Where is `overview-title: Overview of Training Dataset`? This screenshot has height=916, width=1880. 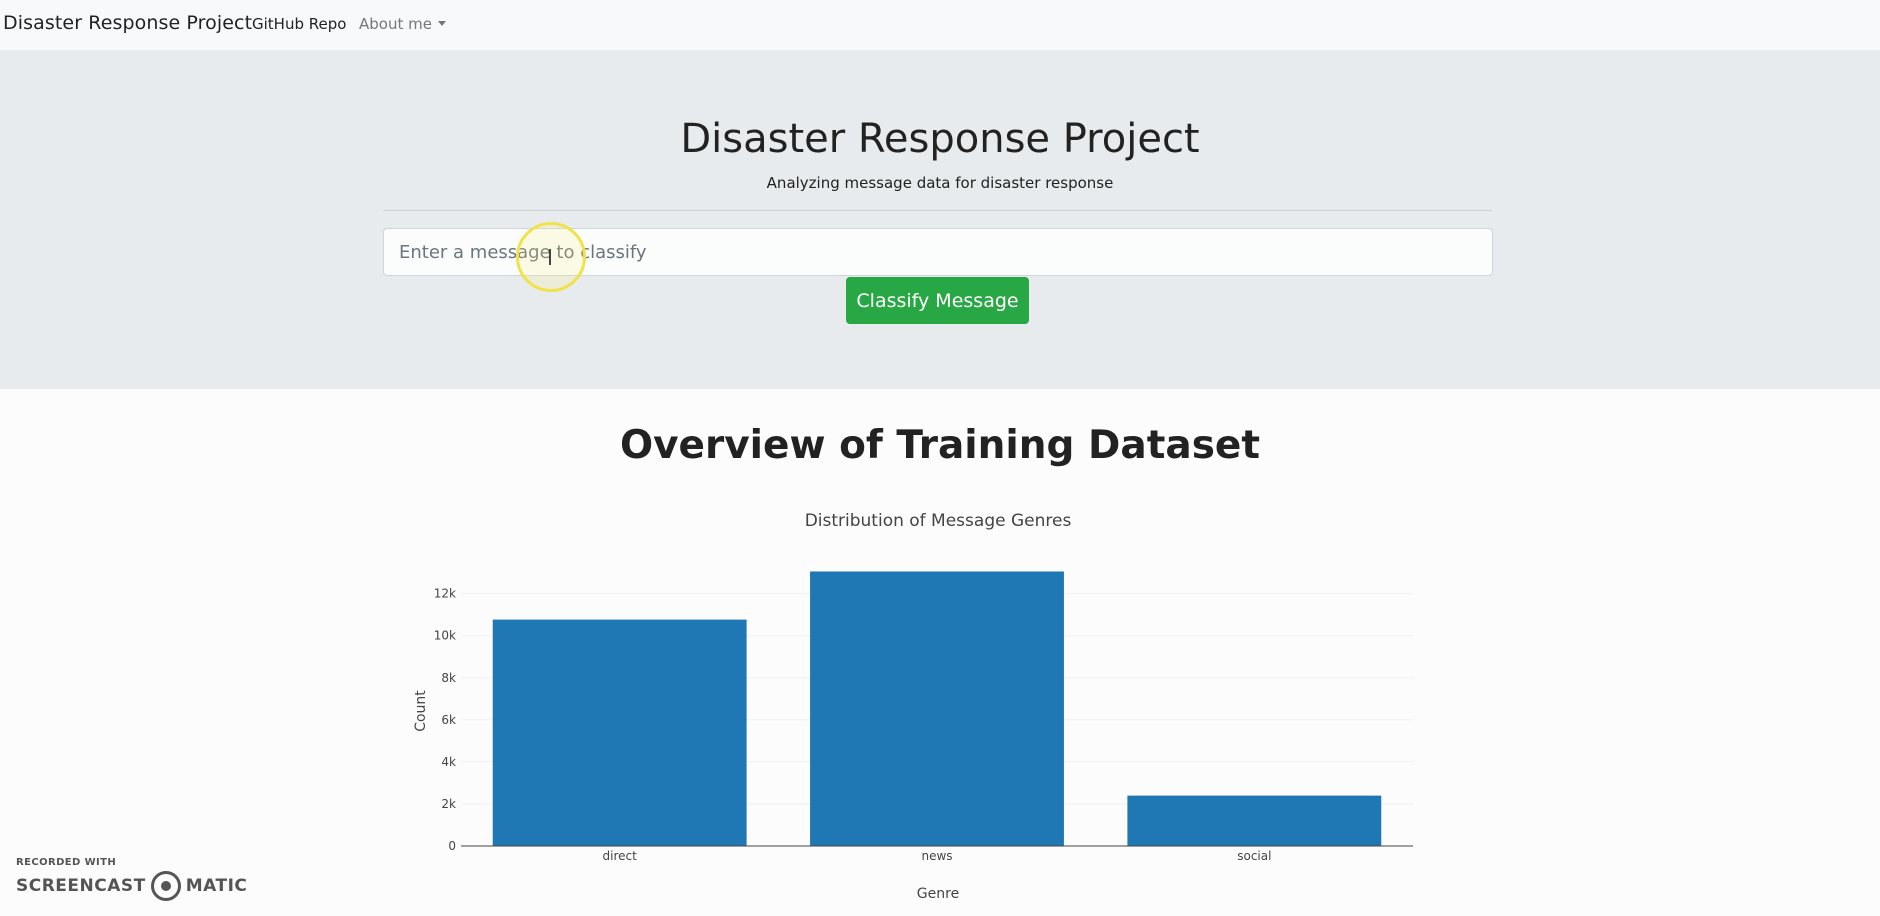 overview-title: Overview of Training Dataset is located at coordinates (940, 445).